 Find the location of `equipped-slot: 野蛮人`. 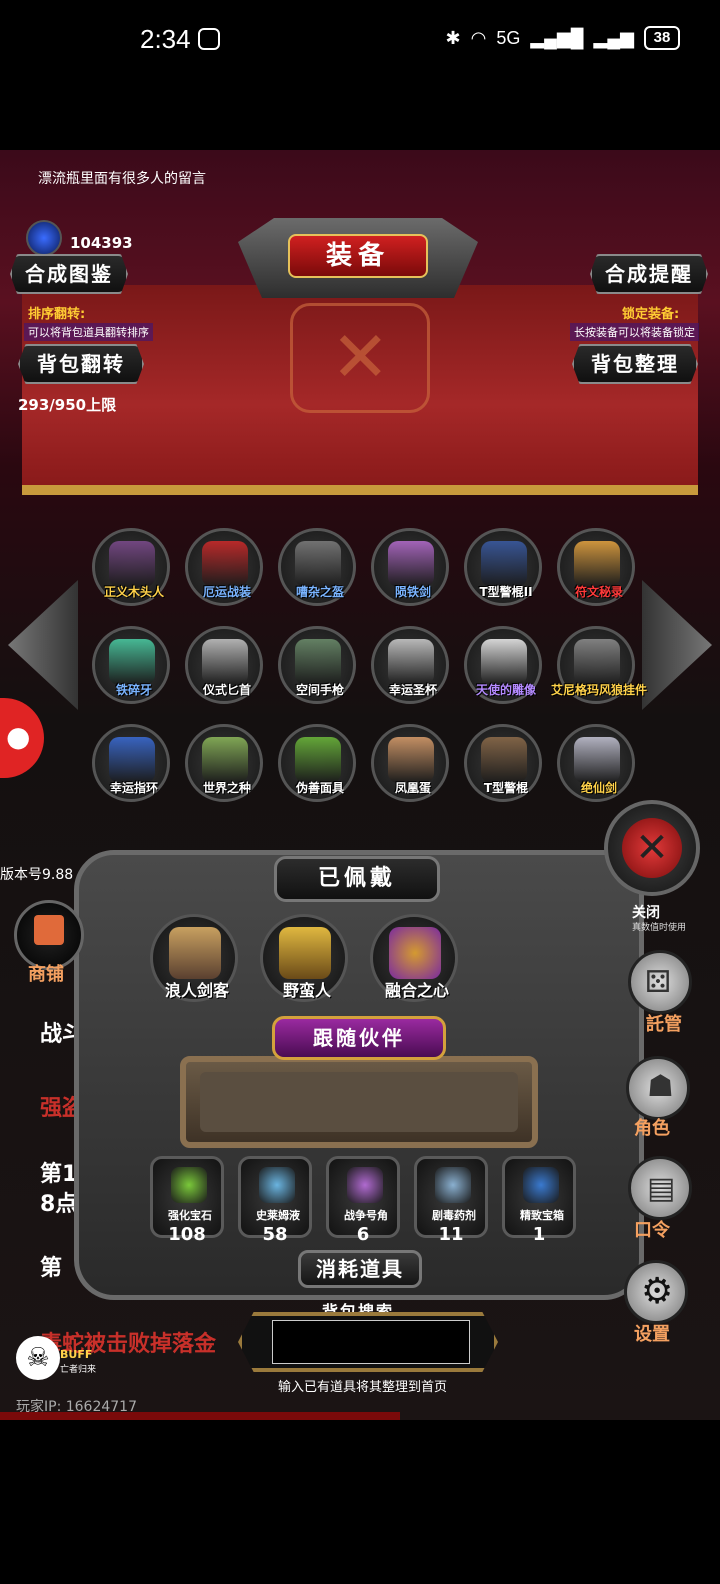

equipped-slot: 野蛮人 is located at coordinates (304, 958).